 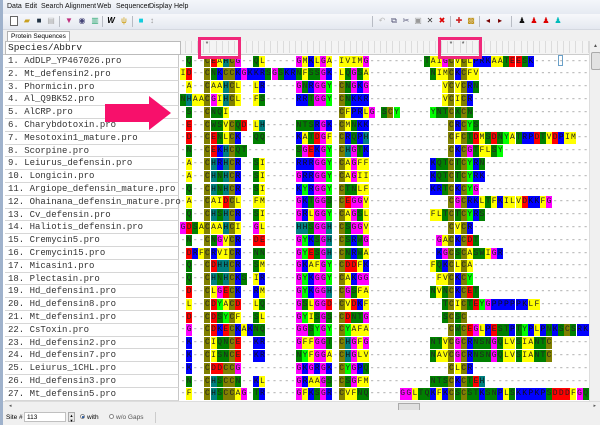 What do you see at coordinates (488, 21) in the screenshot?
I see `prev-icon: ◂` at bounding box center [488, 21].